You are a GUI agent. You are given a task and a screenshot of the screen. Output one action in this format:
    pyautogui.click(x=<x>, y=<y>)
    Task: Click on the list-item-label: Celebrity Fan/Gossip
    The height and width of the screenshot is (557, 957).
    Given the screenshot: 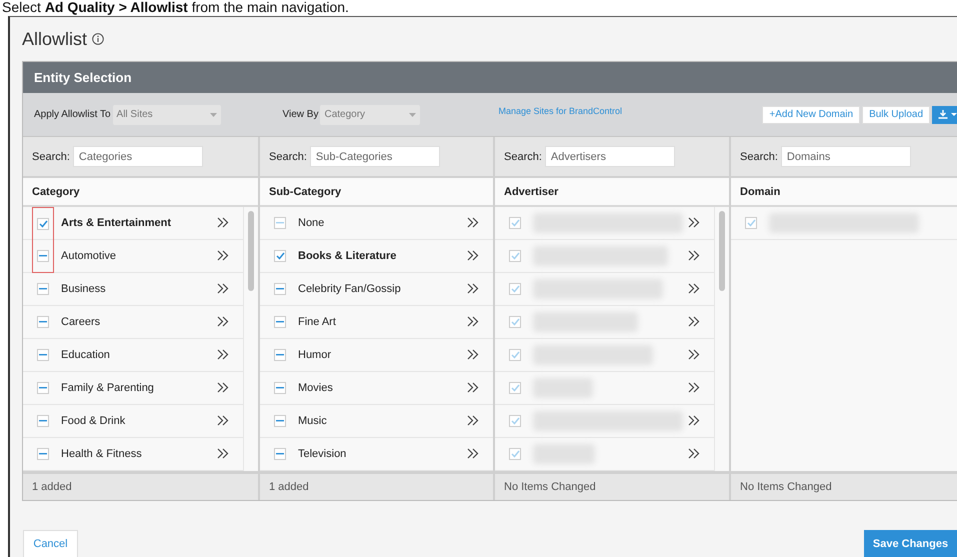 What is the action you would take?
    pyautogui.click(x=349, y=289)
    